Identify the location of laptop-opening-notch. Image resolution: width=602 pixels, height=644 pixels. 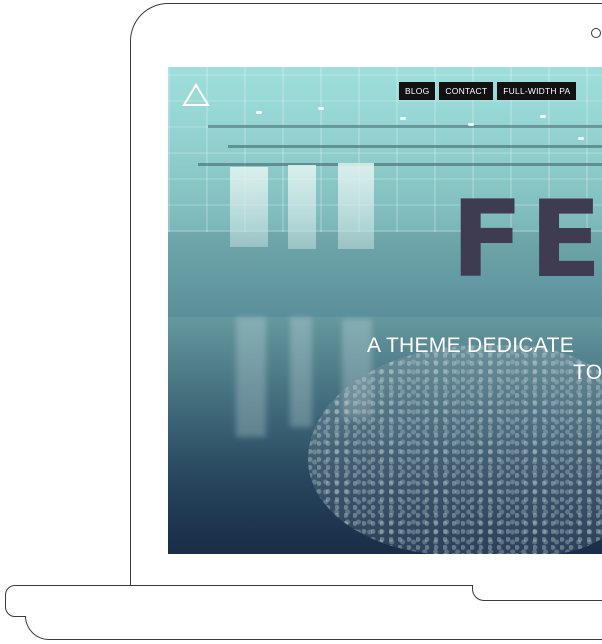
(537, 593).